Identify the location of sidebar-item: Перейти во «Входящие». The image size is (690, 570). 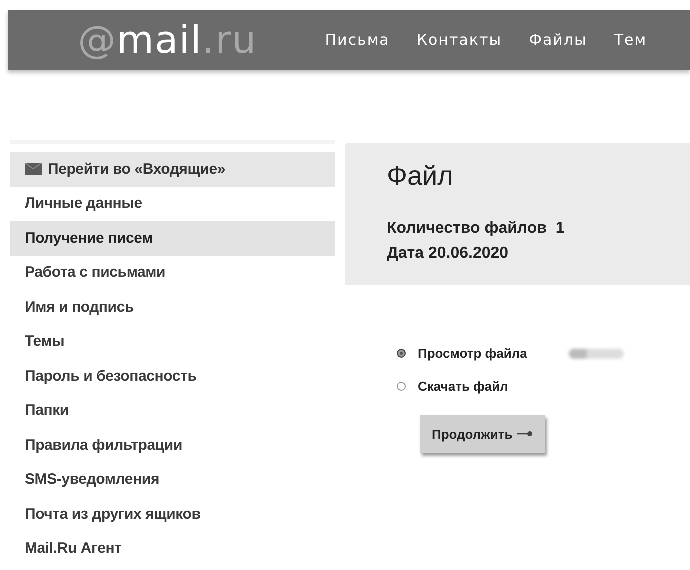
(172, 169).